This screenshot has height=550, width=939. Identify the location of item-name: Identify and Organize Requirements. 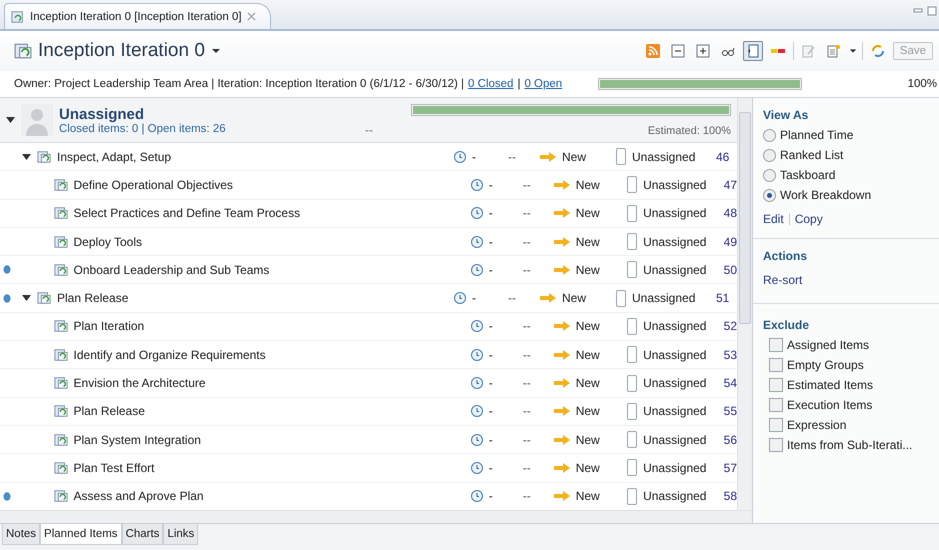
(170, 355).